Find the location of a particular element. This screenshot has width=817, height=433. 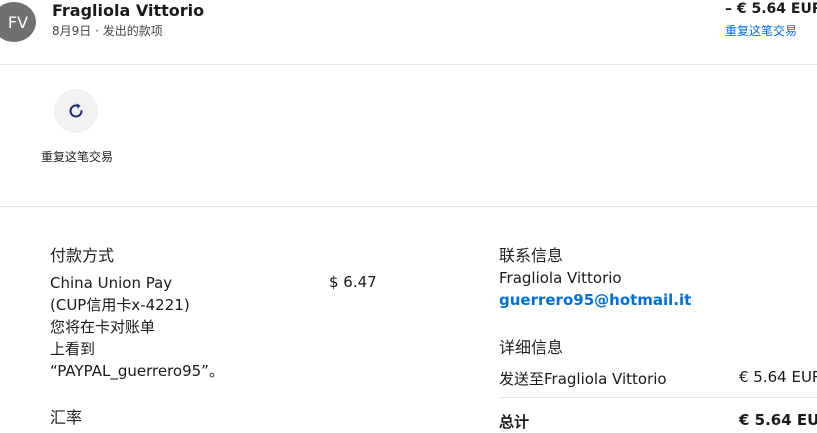

exchange-rate-title: 汇率 is located at coordinates (66, 417).